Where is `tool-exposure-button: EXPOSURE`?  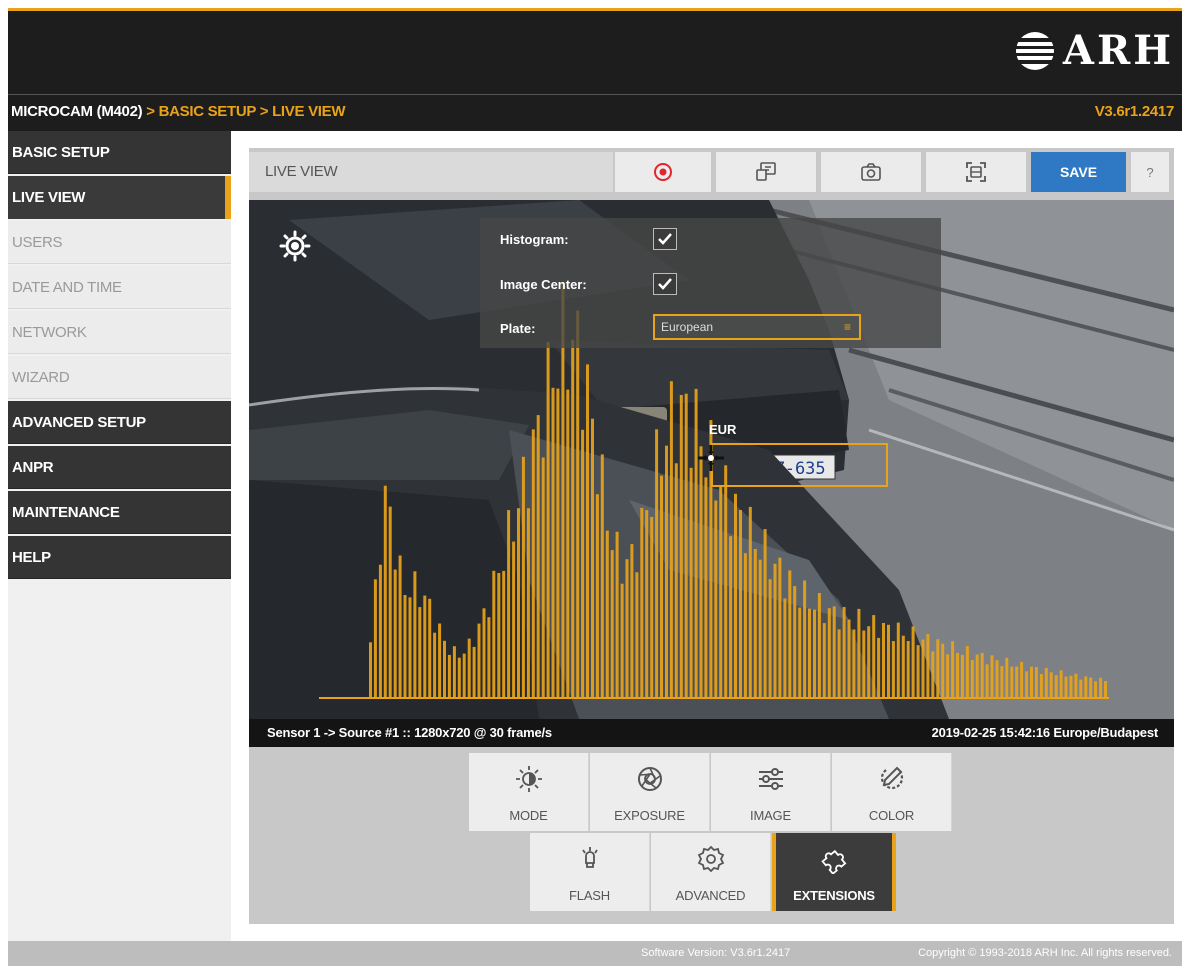
tool-exposure-button: EXPOSURE is located at coordinates (650, 792).